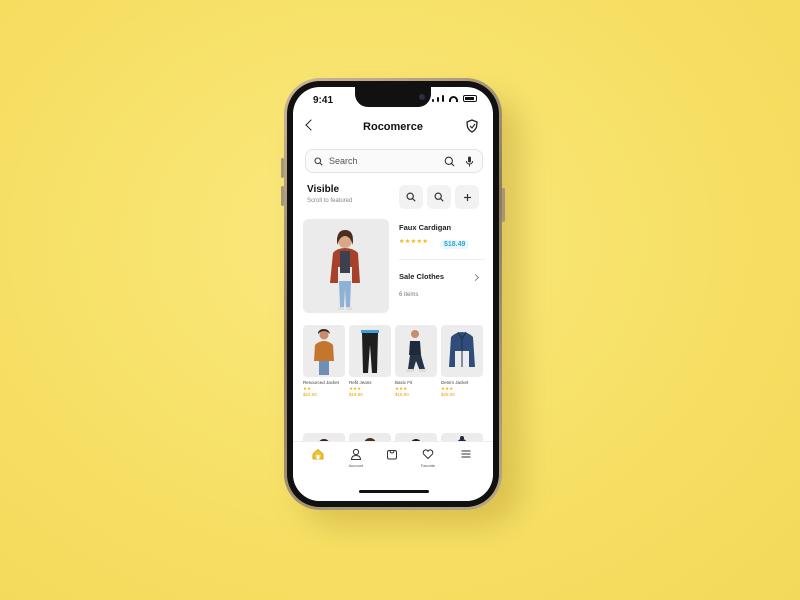 The image size is (800, 600). What do you see at coordinates (503, 205) in the screenshot?
I see `power-button` at bounding box center [503, 205].